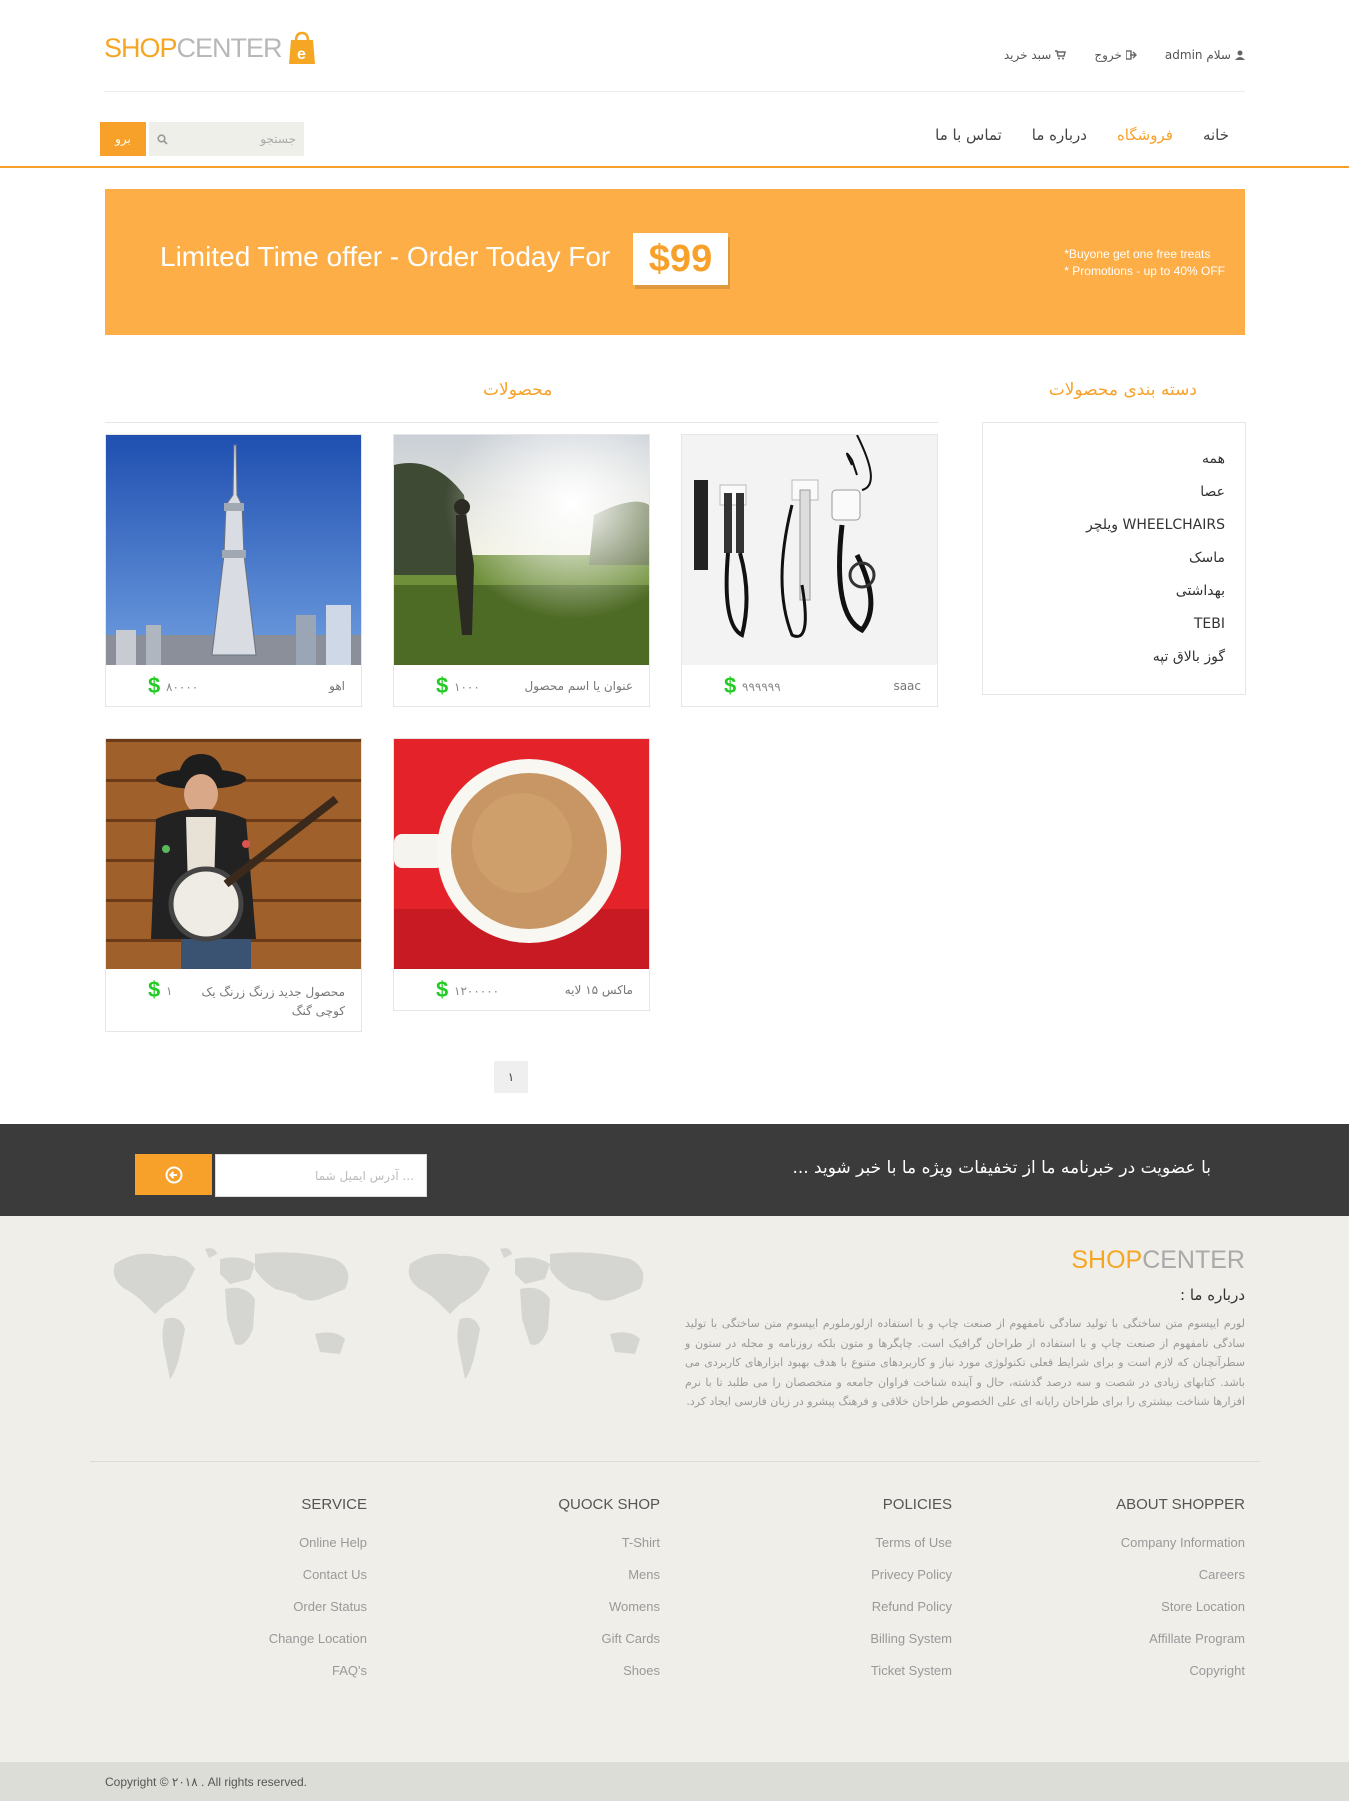 The height and width of the screenshot is (1801, 1349). What do you see at coordinates (761, 687) in the screenshot?
I see `product-price: ۹۹۹۹۹۹` at bounding box center [761, 687].